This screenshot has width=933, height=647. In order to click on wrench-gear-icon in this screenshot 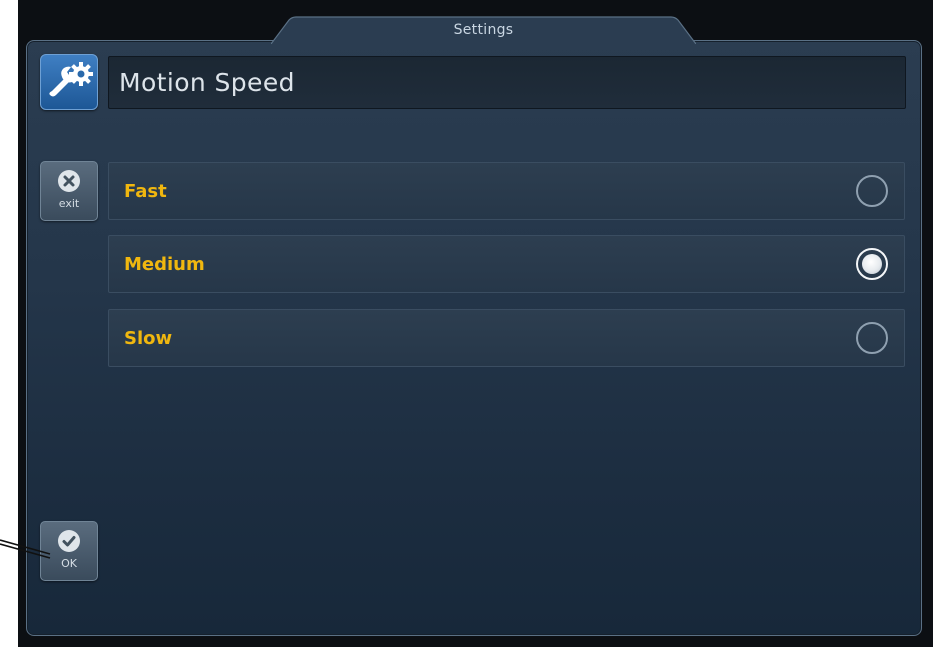, I will do `click(71, 79)`.